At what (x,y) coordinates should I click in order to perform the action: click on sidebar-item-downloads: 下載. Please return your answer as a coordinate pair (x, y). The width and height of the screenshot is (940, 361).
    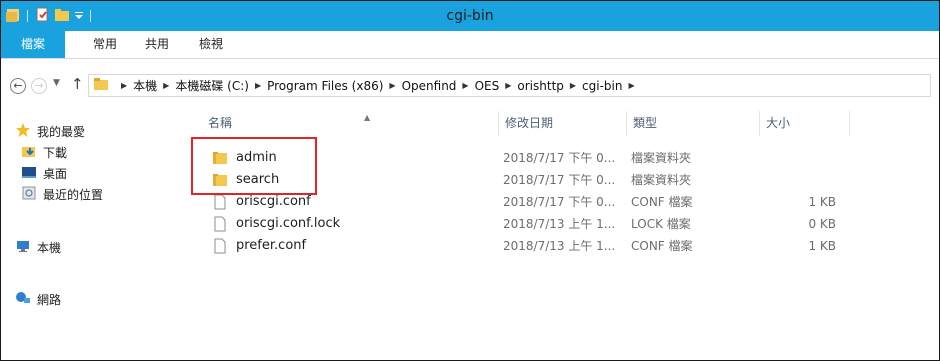
    Looking at the image, I should click on (44, 152).